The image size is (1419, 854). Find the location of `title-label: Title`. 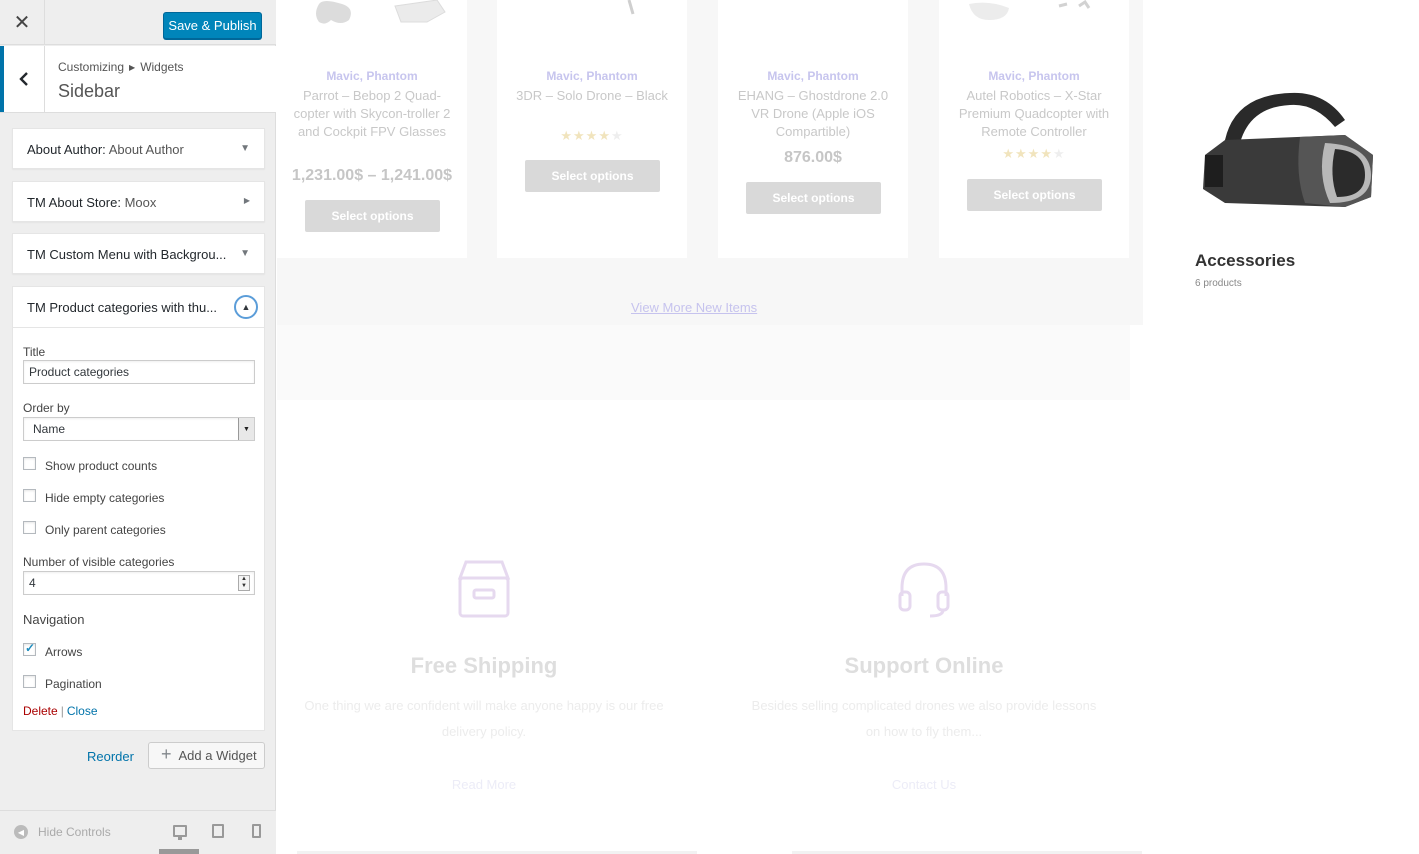

title-label: Title is located at coordinates (34, 352).